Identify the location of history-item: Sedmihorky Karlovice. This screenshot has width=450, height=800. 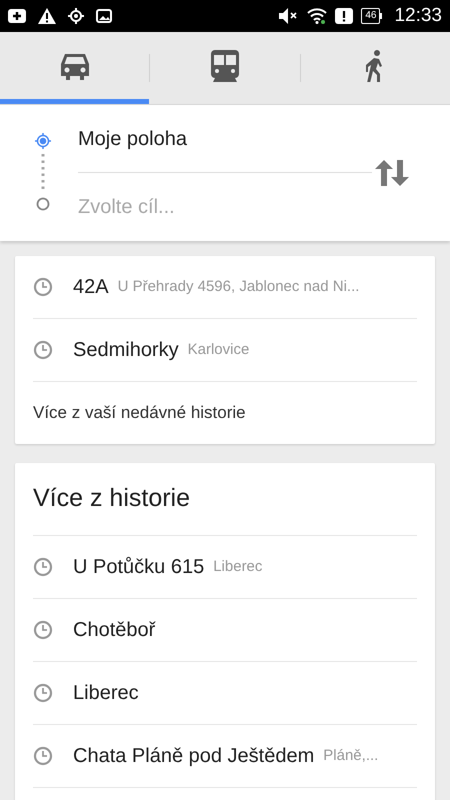
(225, 350).